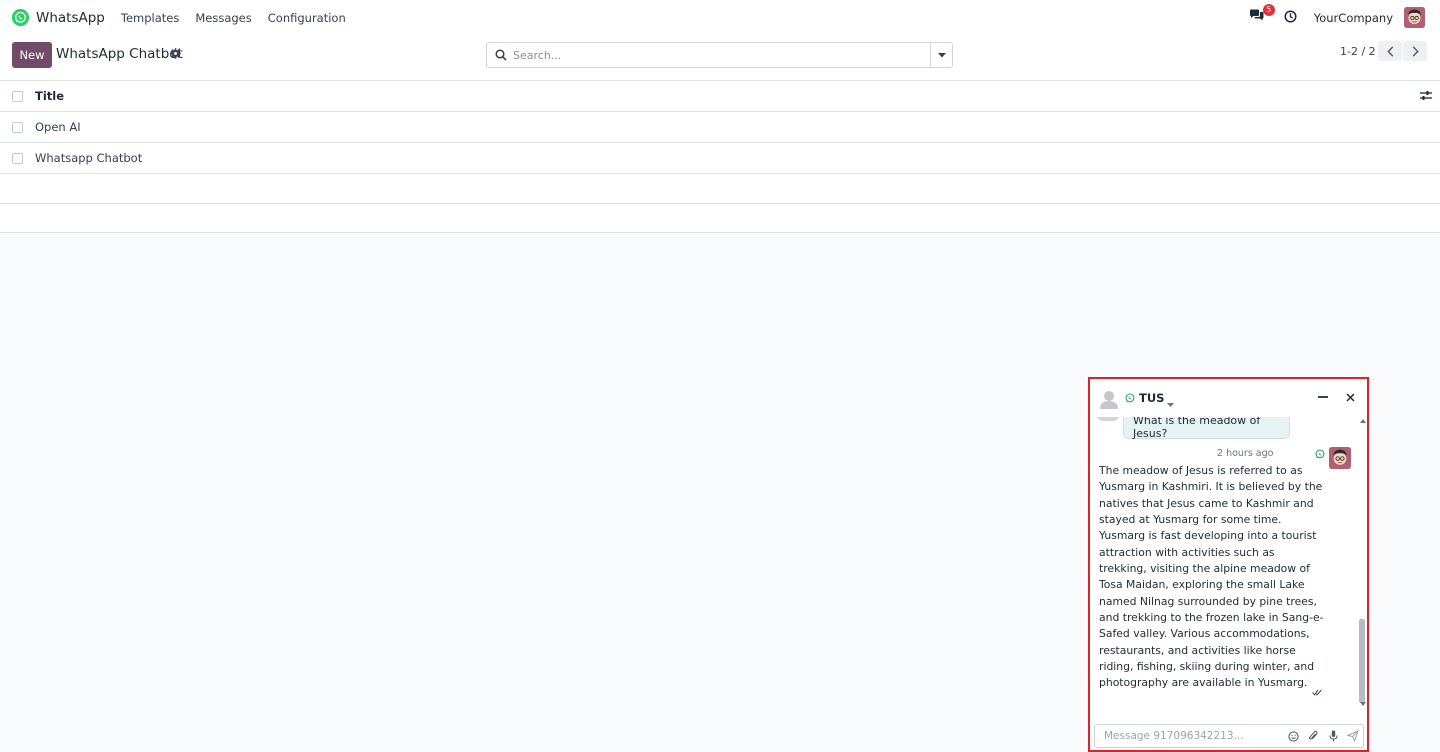 The height and width of the screenshot is (752, 1440). I want to click on table-row: Whatsapp Chatbot, so click(720, 157).